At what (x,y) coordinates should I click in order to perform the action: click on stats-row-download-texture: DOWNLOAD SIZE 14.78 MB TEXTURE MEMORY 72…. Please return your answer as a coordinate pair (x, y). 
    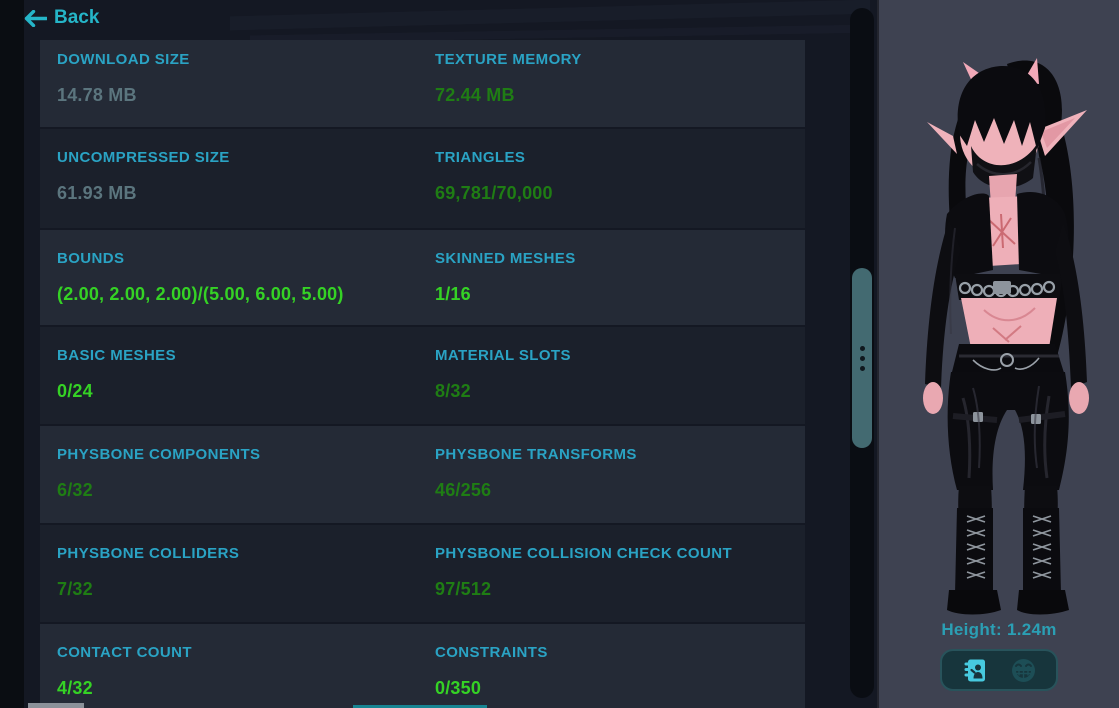
    Looking at the image, I should click on (422, 83).